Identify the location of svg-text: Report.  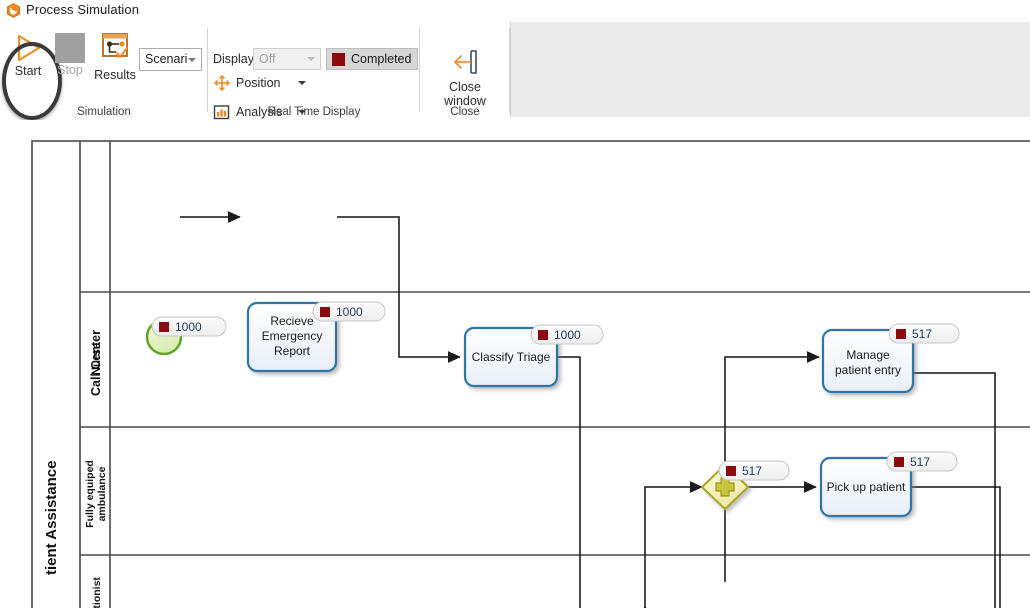
(292, 351).